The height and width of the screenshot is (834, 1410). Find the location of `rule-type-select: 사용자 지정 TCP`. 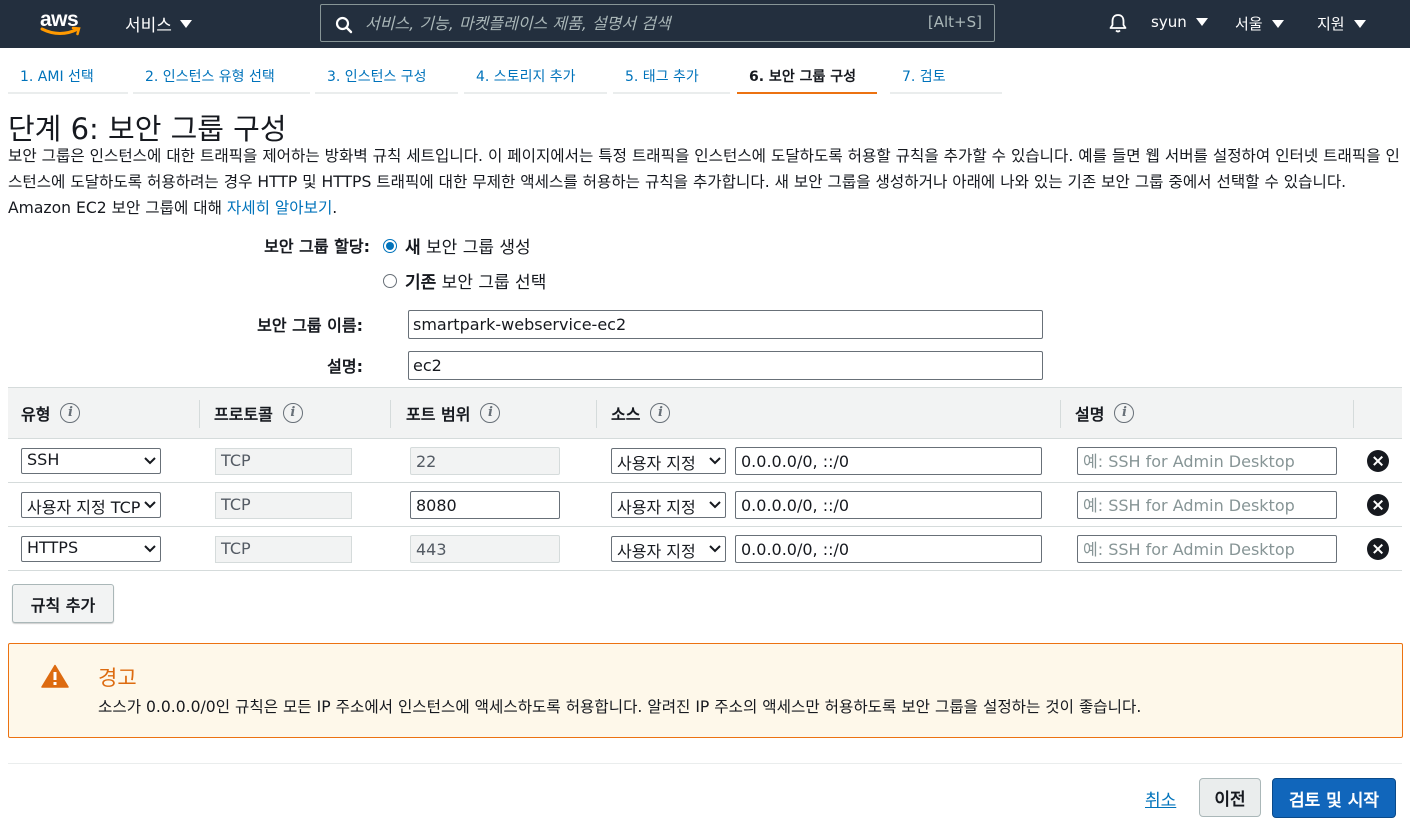

rule-type-select: 사용자 지정 TCP is located at coordinates (91, 505).